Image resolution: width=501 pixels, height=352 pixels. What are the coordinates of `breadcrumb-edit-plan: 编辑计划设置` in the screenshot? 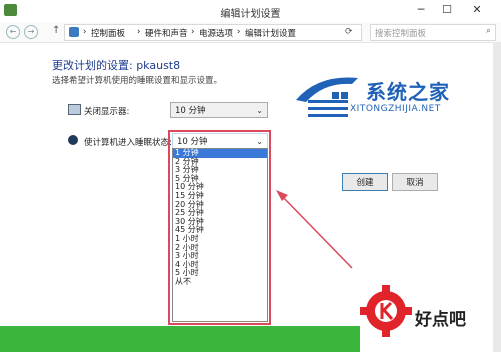 It's located at (270, 33).